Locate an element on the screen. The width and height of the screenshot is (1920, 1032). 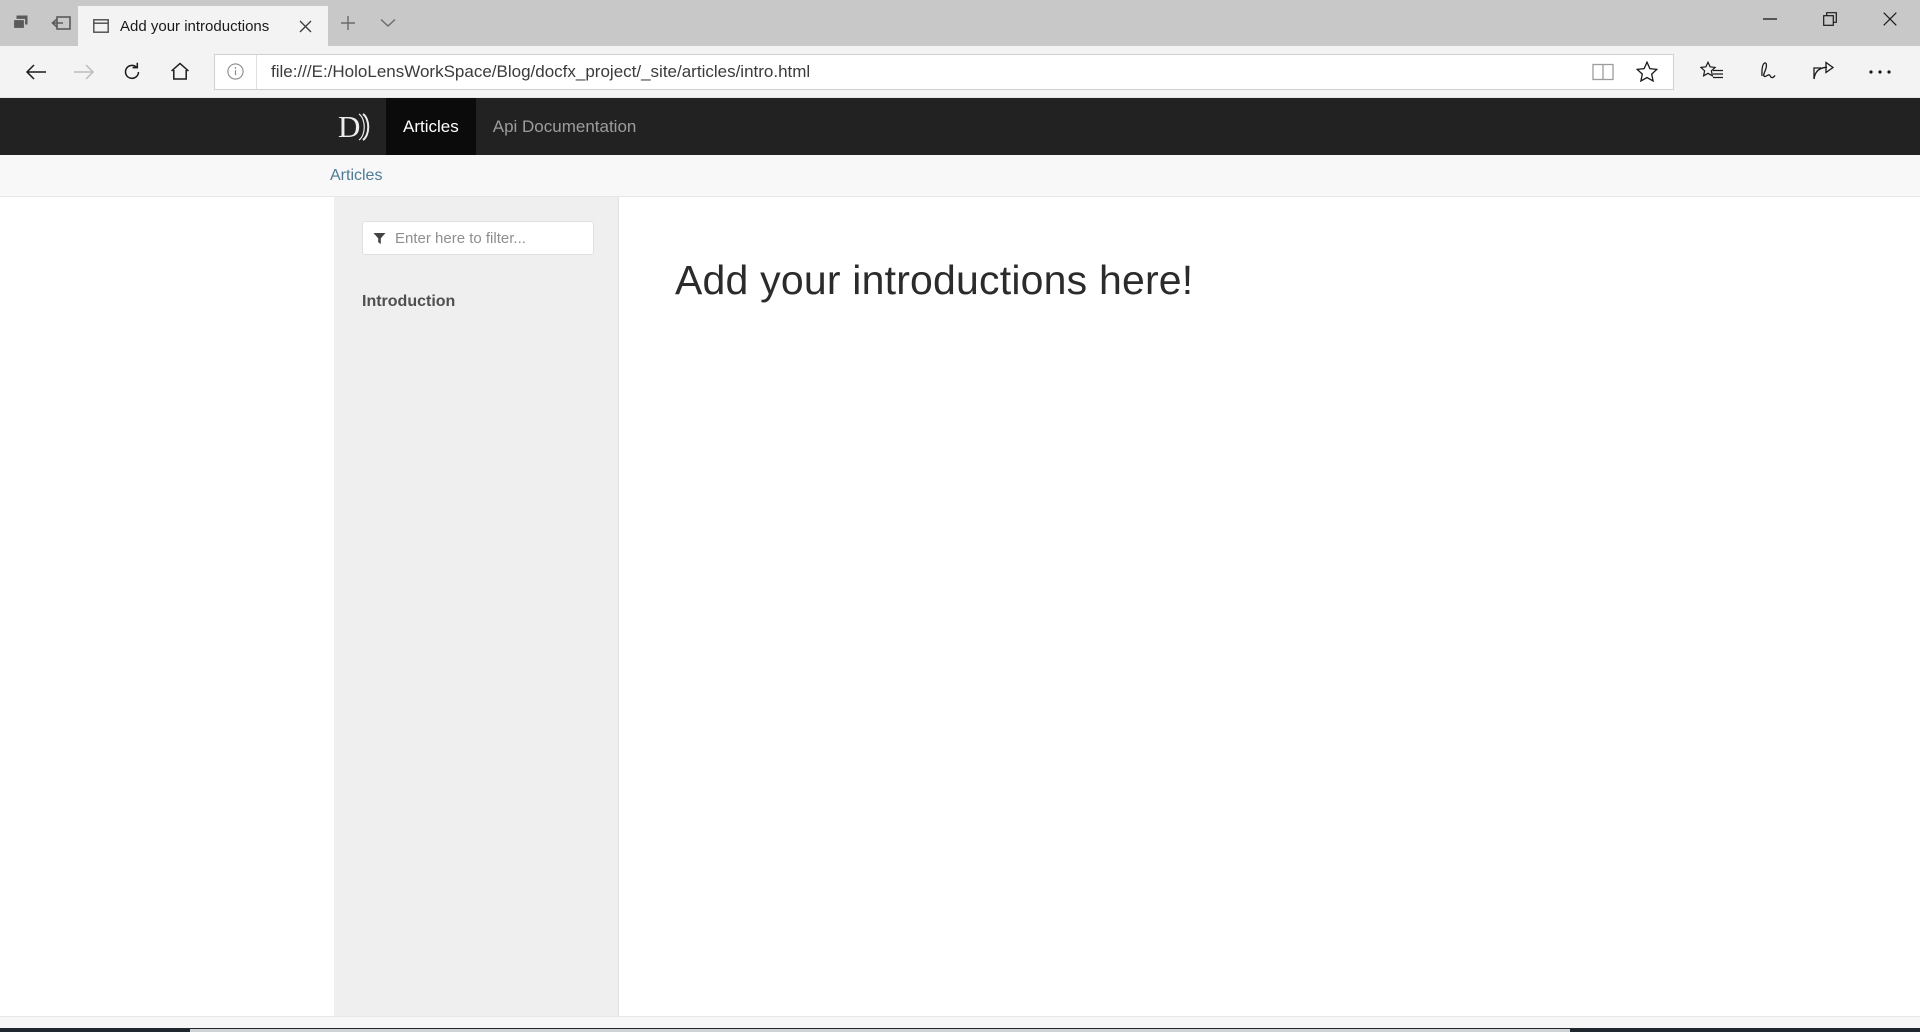
tab-menu-button is located at coordinates (388, 23).